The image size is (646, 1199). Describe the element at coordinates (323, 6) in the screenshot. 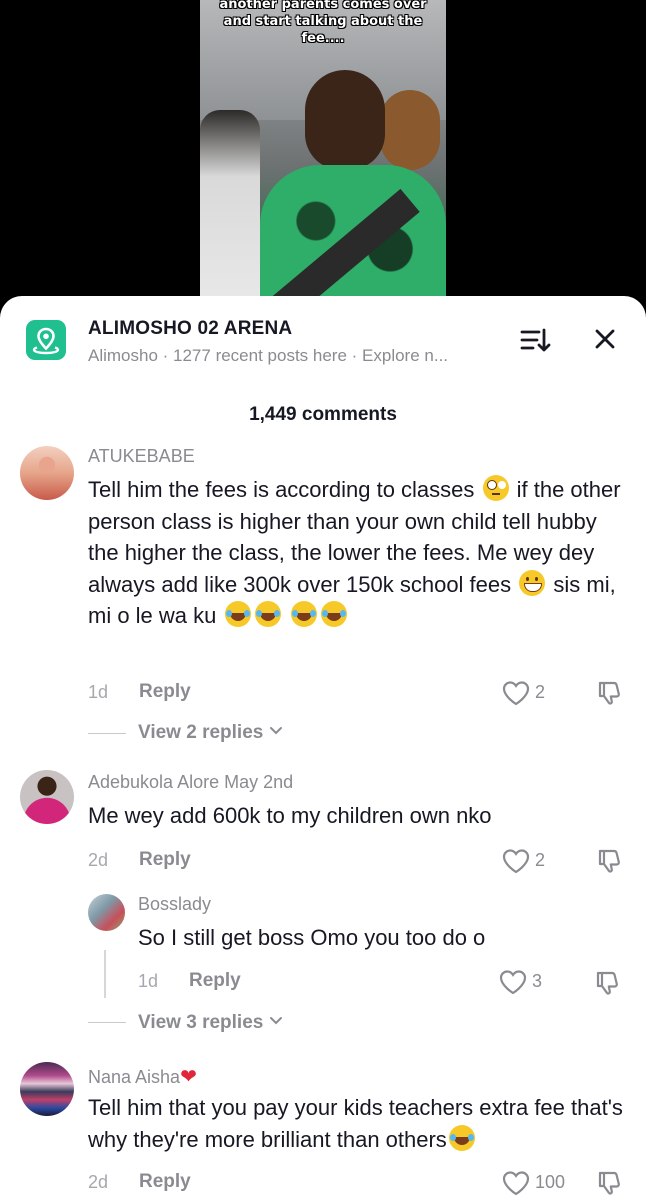

I see `caption-line: another parents comes over` at that location.